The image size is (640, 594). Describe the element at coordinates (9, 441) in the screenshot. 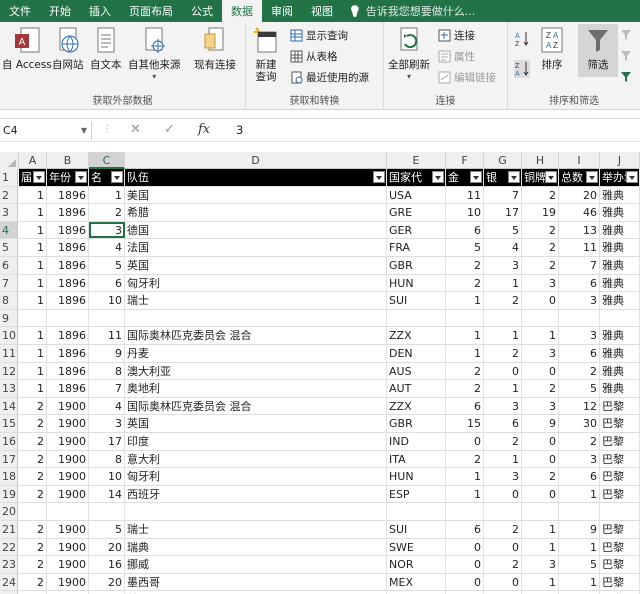

I see `row-header: 16` at that location.